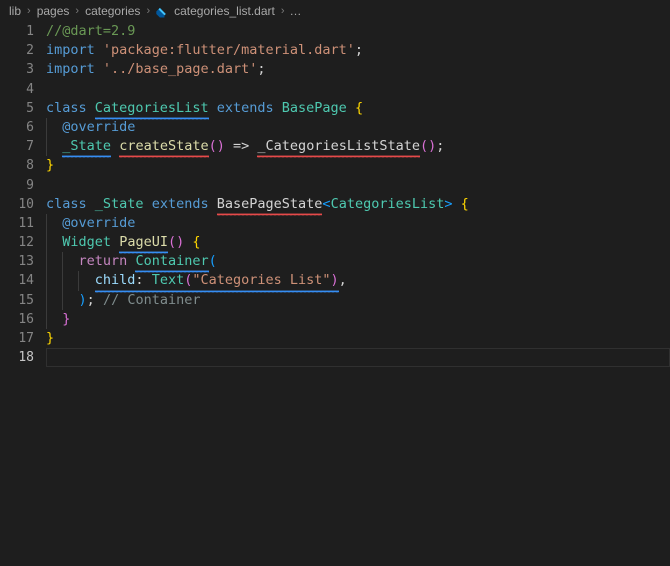 This screenshot has width=670, height=566. I want to click on breadcrumb-item-file: categories_list.dart, so click(224, 11).